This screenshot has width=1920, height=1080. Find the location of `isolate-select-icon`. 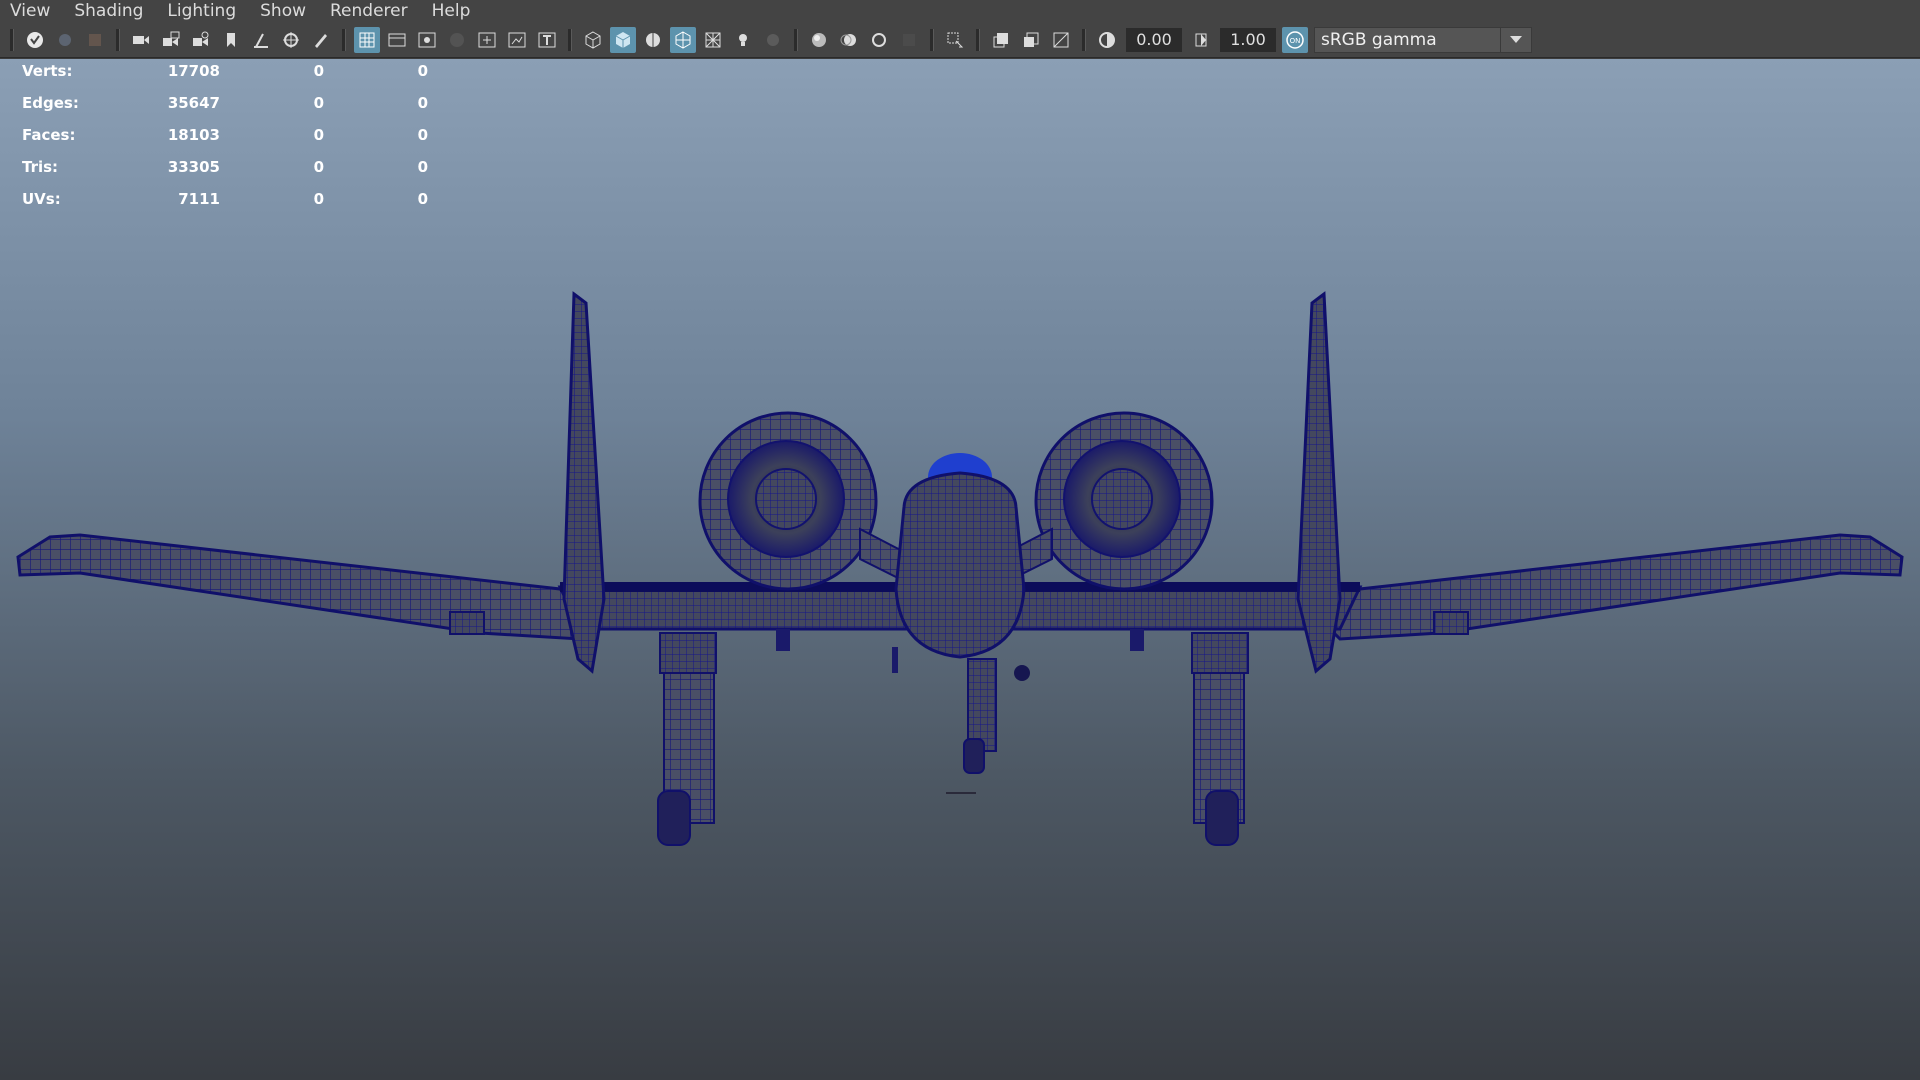

isolate-select-icon is located at coordinates (955, 40).